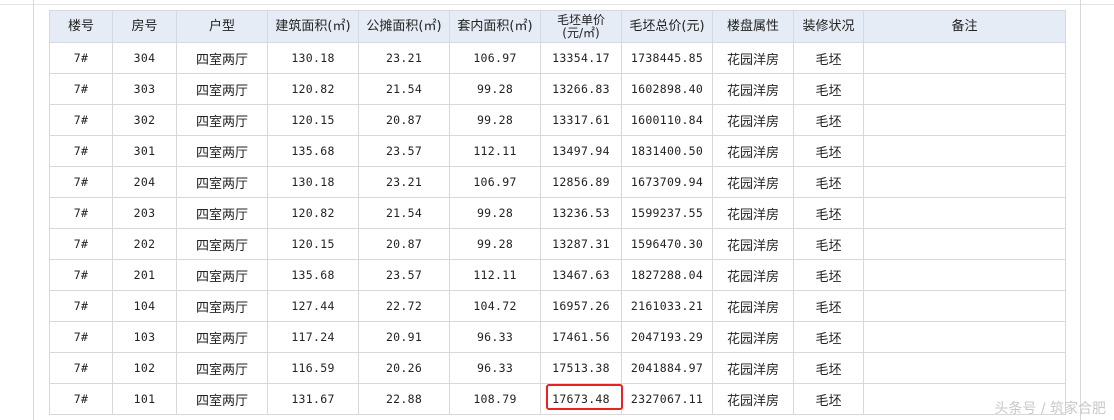  Describe the element at coordinates (404, 275) in the screenshot. I see `cell-shared-area: 23.57` at that location.